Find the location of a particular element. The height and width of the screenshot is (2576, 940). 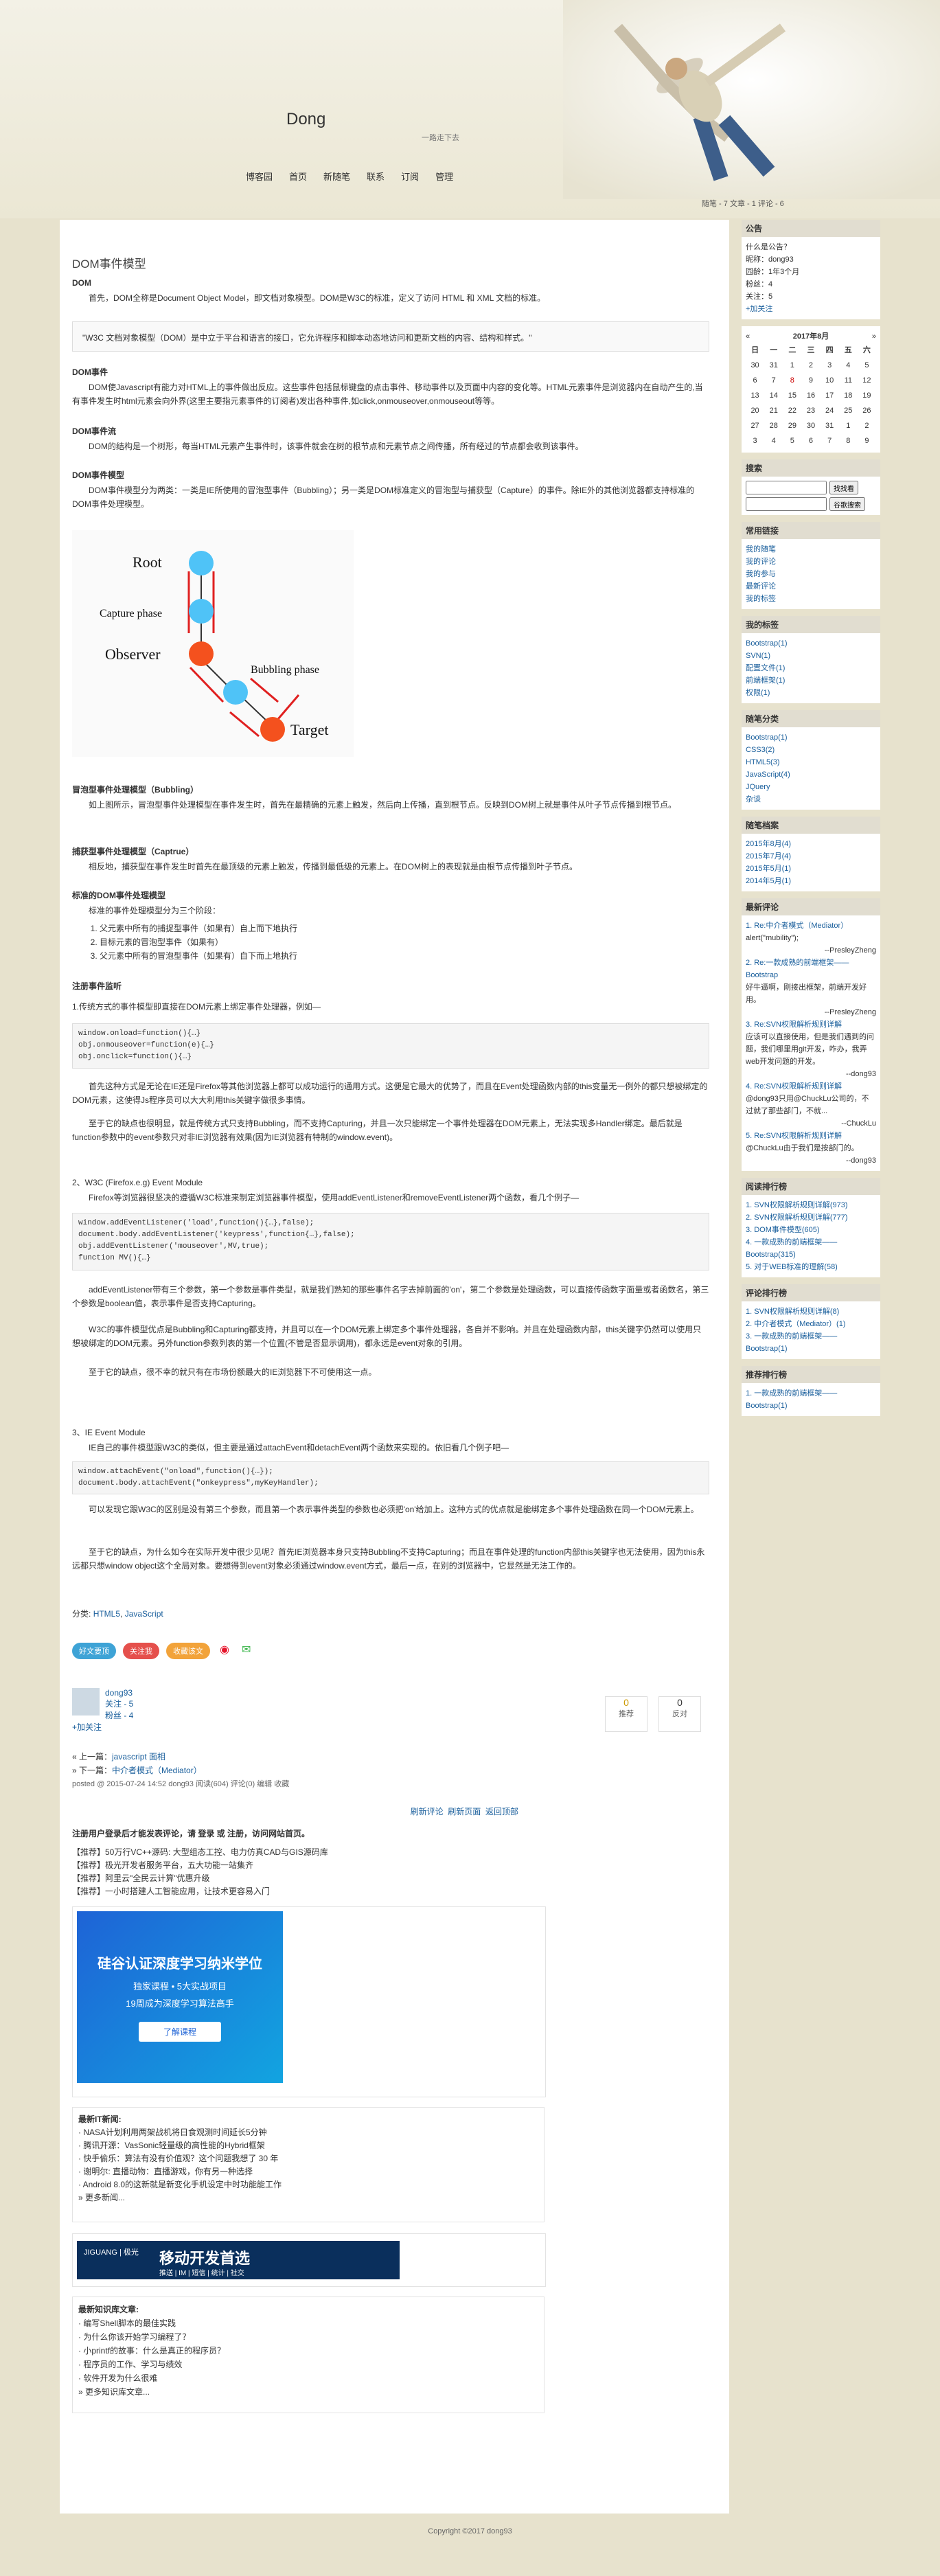

nav-new-post: 新随笔 is located at coordinates (336, 176).